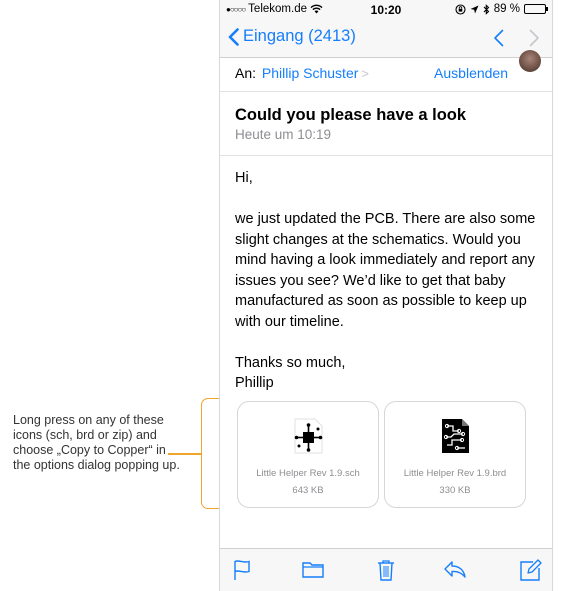  I want to click on compose-icon, so click(531, 570).